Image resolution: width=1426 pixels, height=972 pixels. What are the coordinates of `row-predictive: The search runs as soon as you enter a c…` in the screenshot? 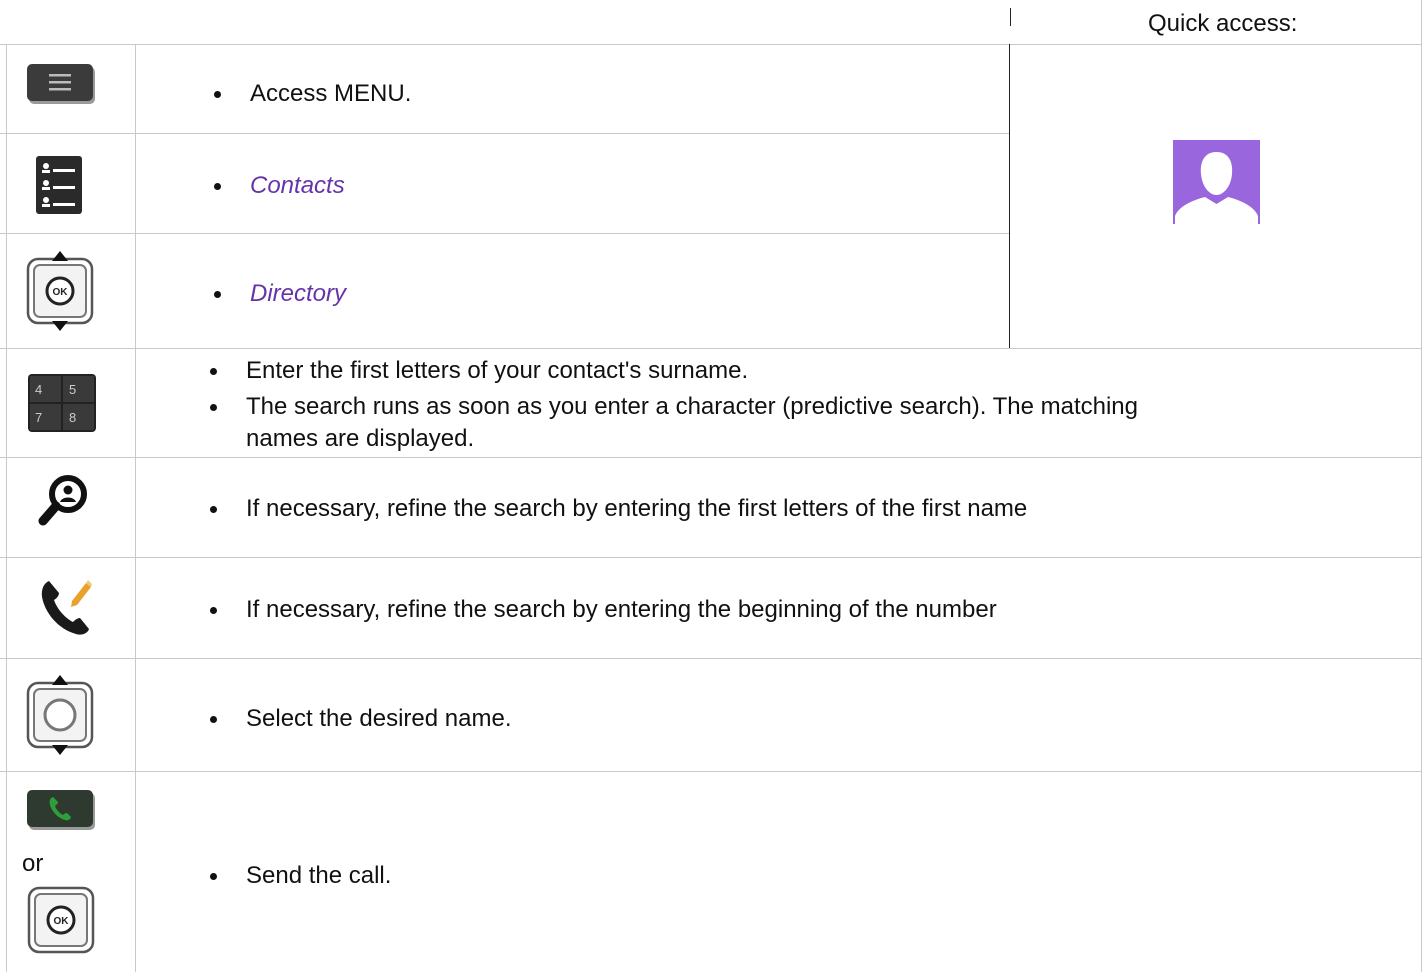 It's located at (674, 407).